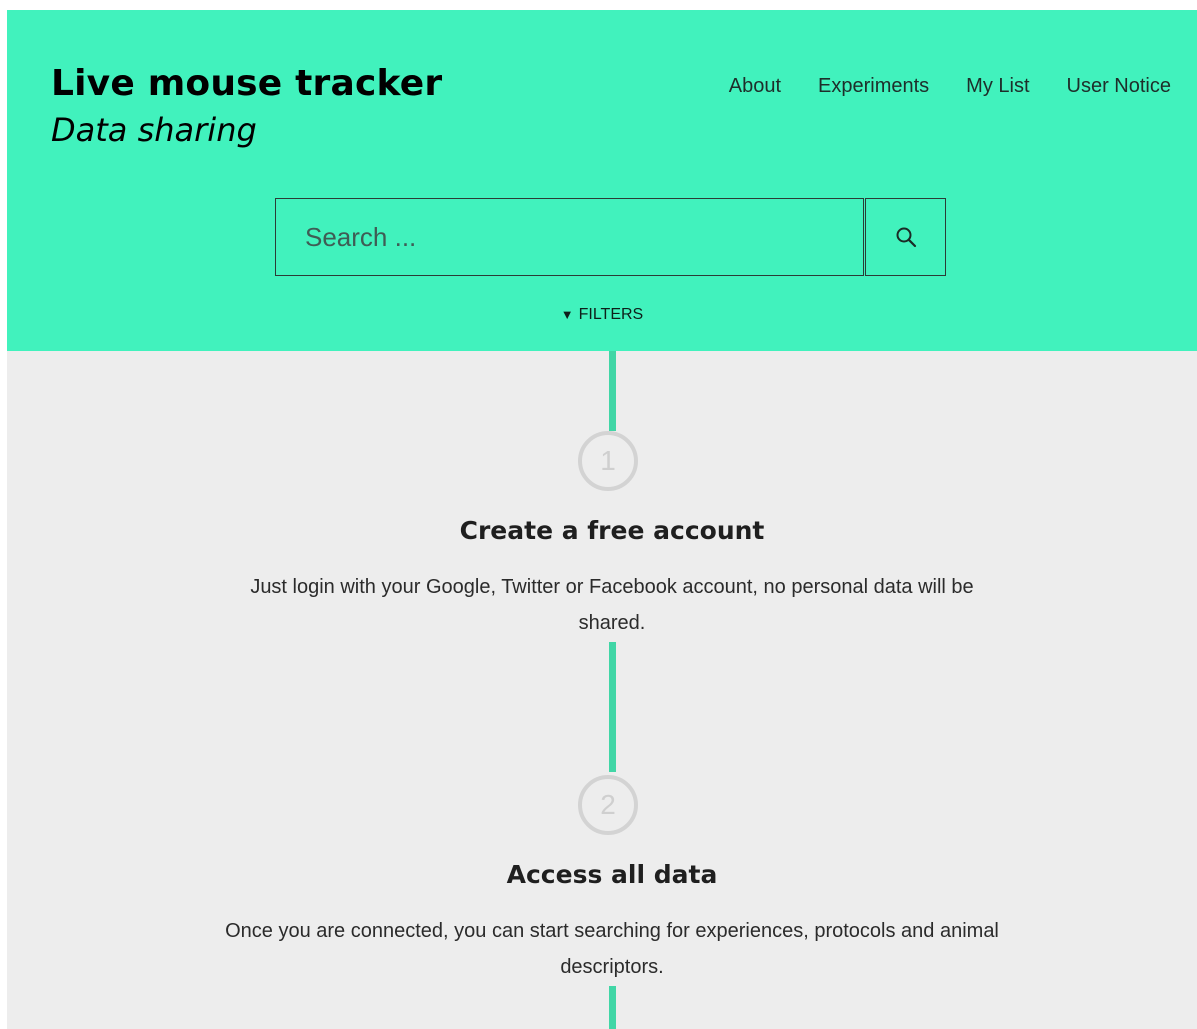 This screenshot has height=1029, width=1197. Describe the element at coordinates (997, 86) in the screenshot. I see `nav-my-list: My List` at that location.